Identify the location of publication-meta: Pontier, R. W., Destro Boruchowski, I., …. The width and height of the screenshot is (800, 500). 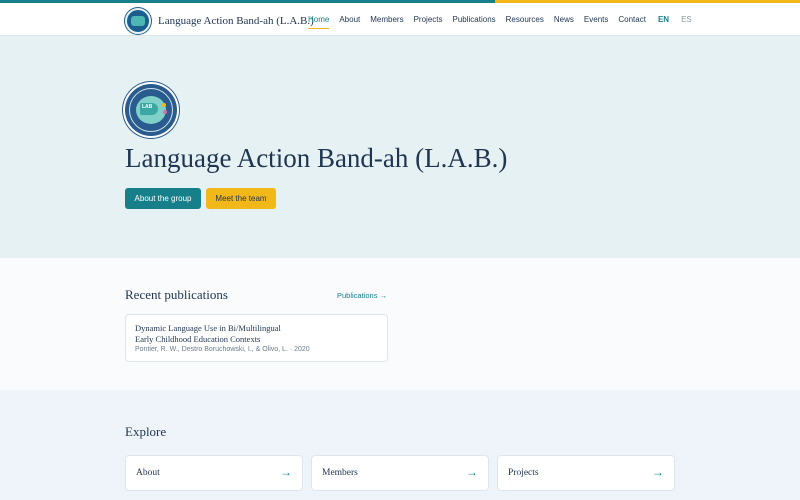
(222, 349).